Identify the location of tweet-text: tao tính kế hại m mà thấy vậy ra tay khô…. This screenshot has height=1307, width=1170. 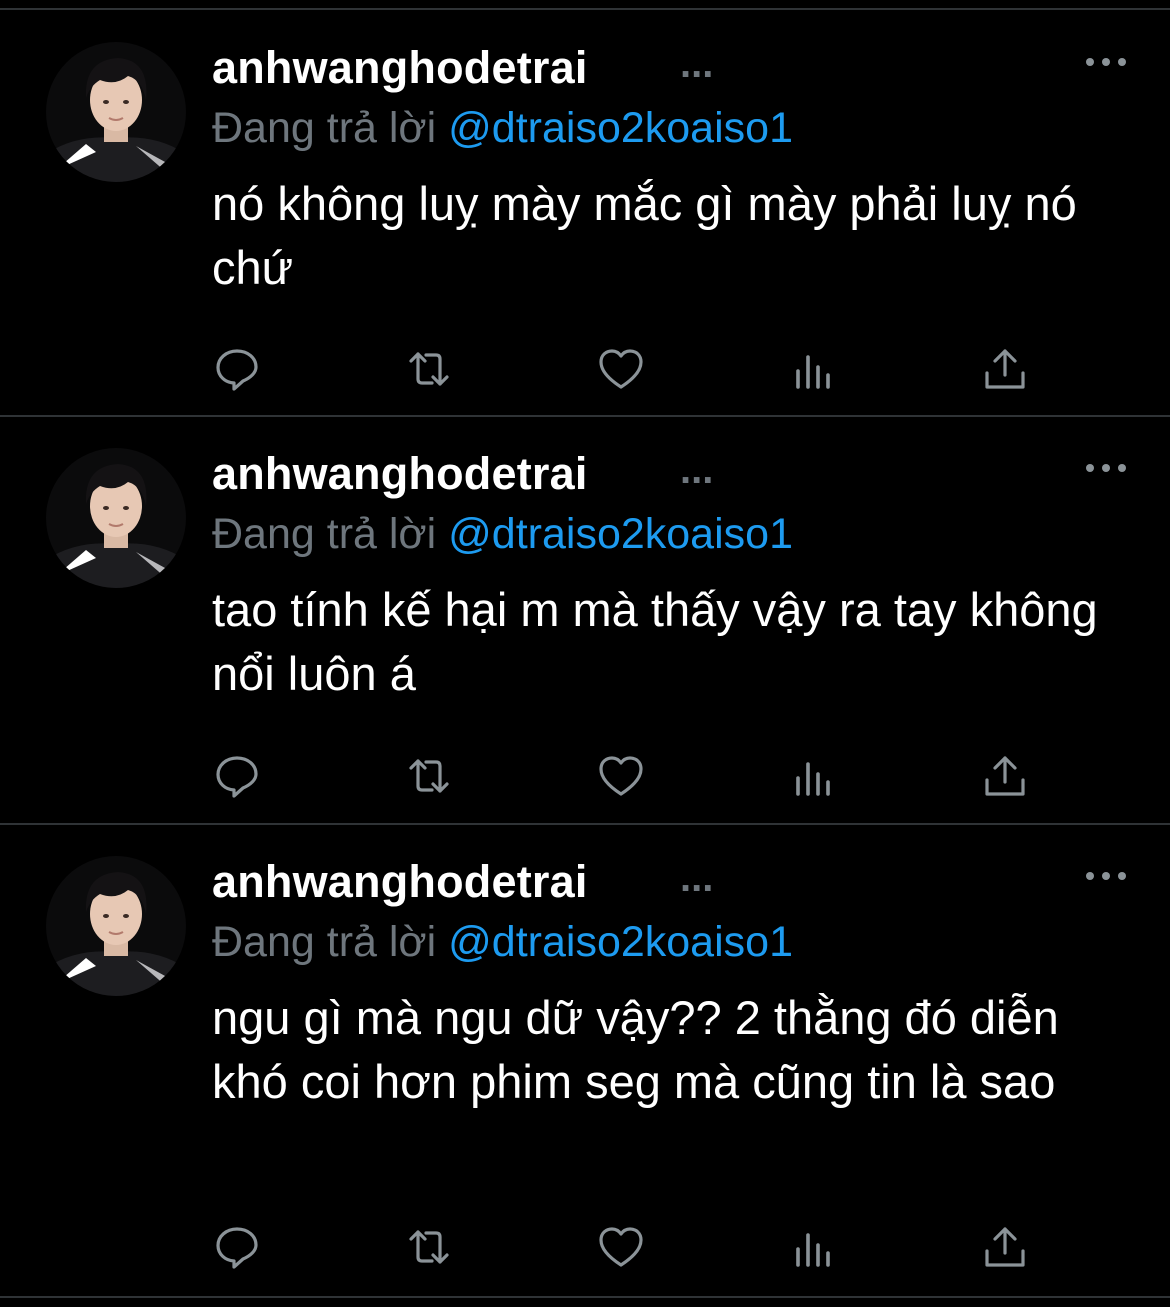
(655, 641).